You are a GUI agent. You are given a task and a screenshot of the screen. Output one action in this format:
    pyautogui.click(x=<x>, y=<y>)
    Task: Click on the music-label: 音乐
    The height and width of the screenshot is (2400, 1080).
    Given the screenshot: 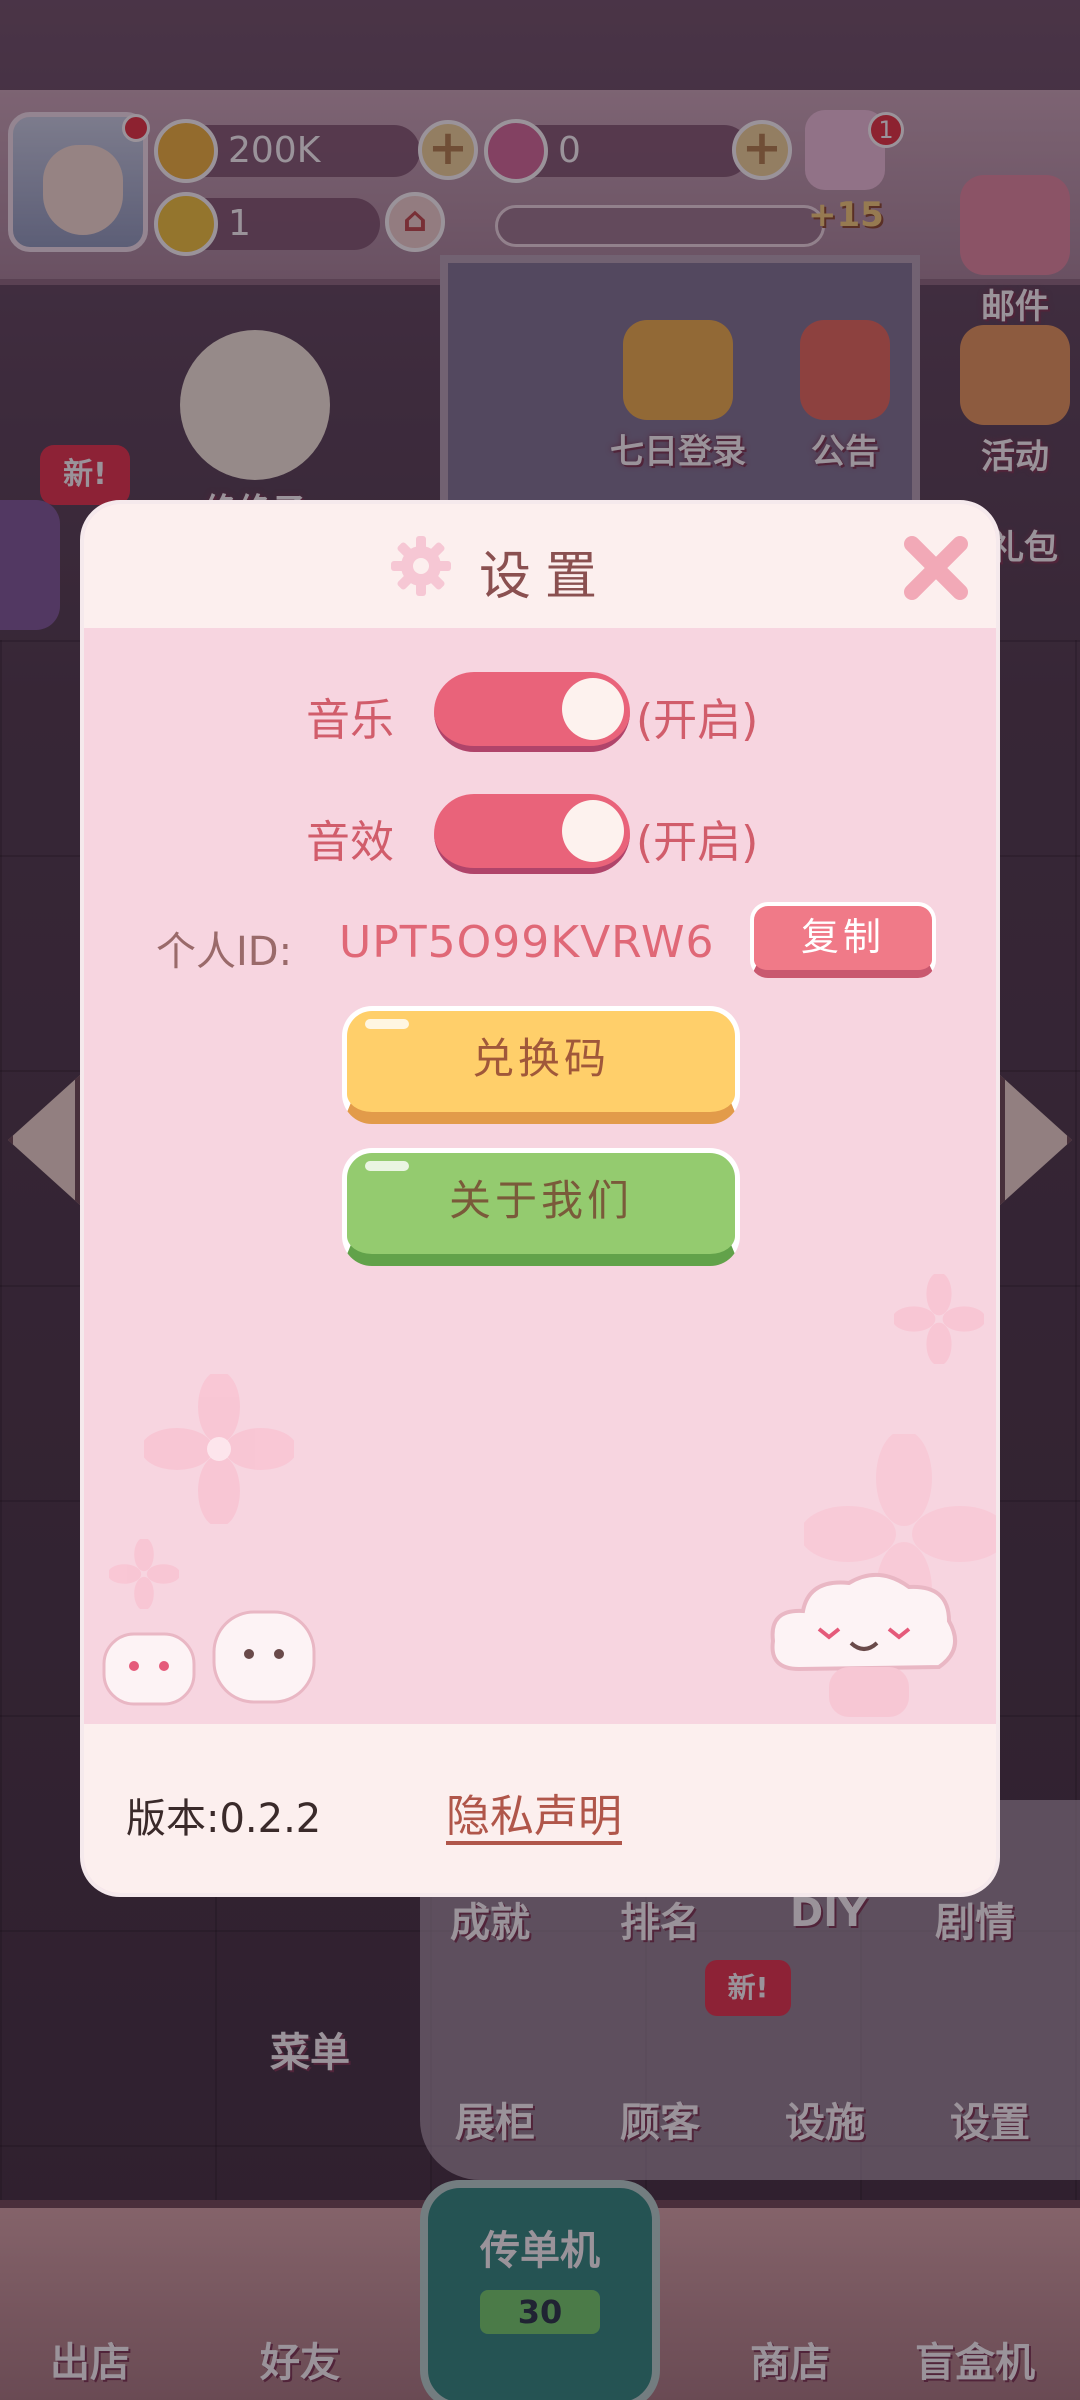 What is the action you would take?
    pyautogui.click(x=350, y=720)
    